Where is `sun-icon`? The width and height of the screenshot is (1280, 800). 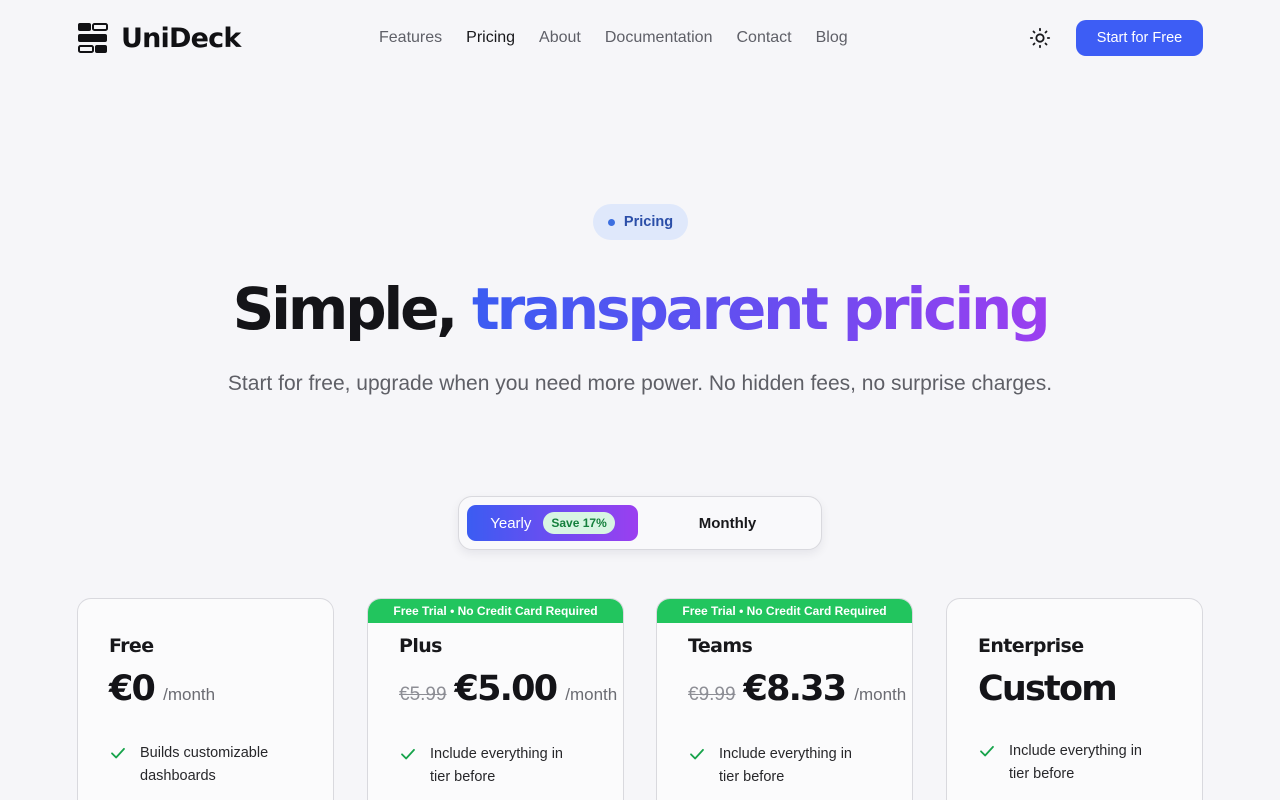
sun-icon is located at coordinates (1040, 38).